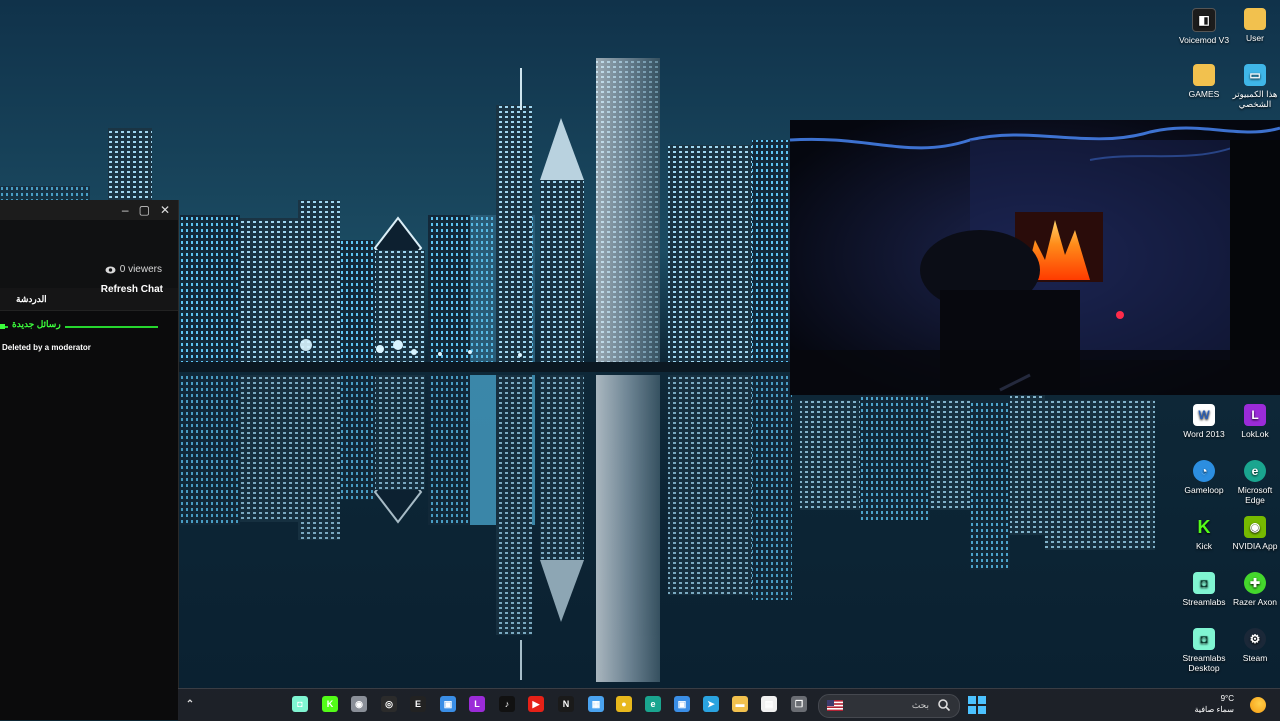  I want to click on chevron-up-icon: ⌃, so click(190, 704).